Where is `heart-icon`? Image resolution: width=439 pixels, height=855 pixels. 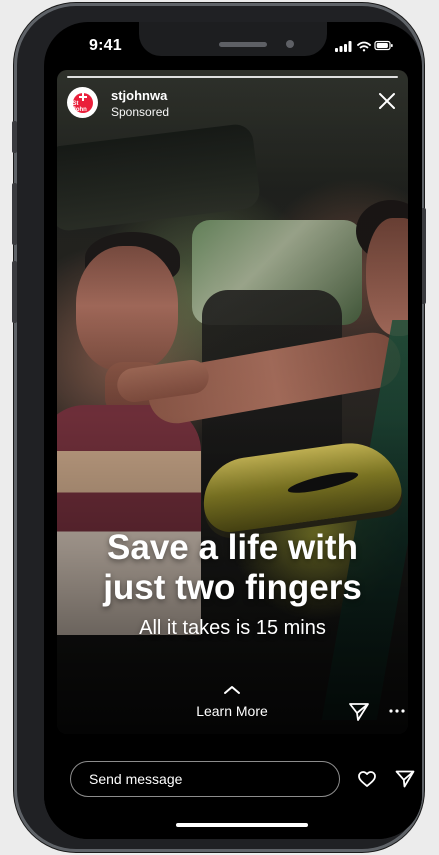
heart-icon is located at coordinates (367, 779).